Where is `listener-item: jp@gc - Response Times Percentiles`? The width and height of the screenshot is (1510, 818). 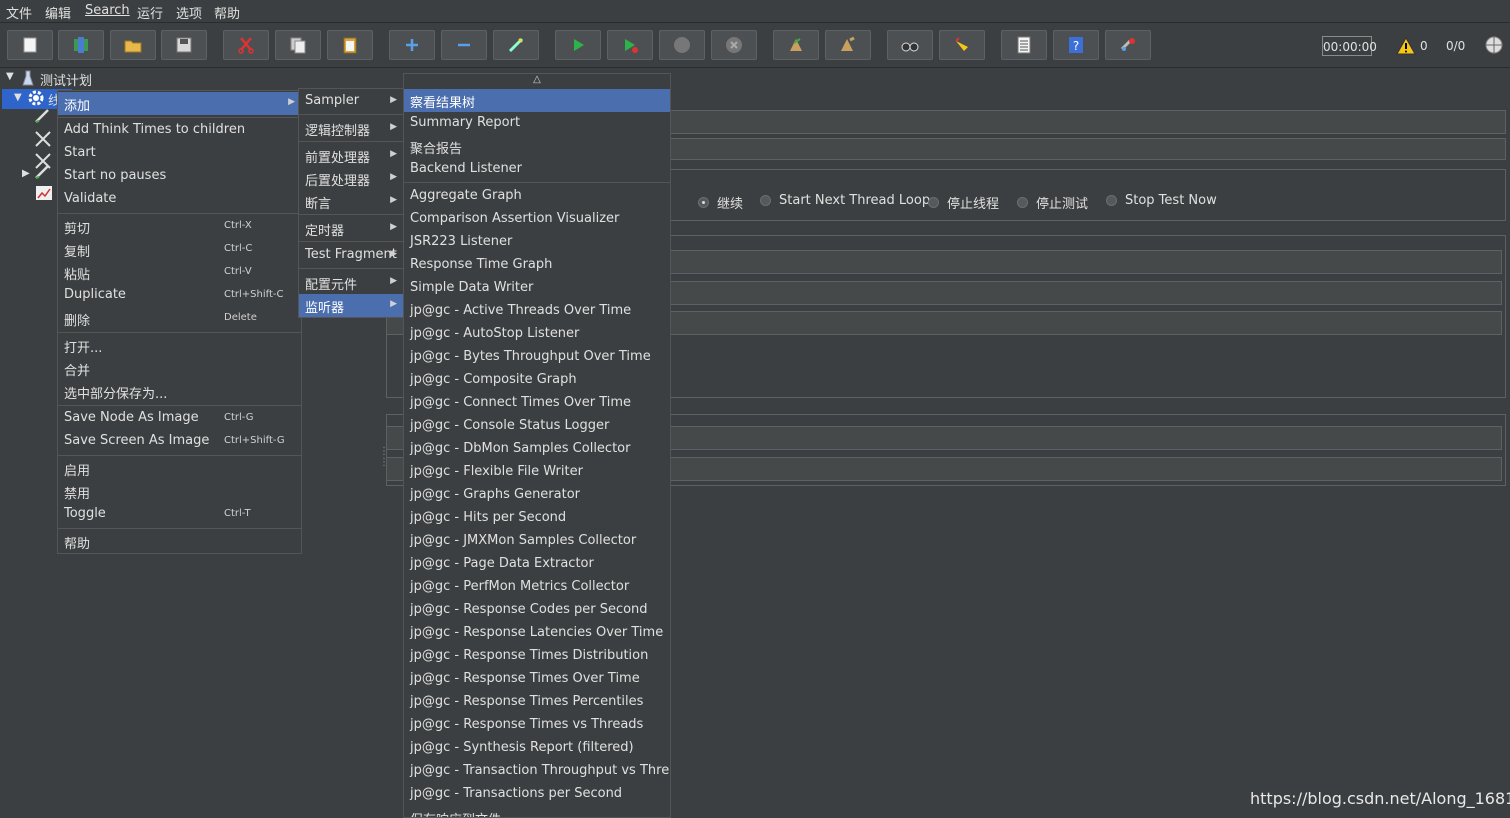 listener-item: jp@gc - Response Times Percentiles is located at coordinates (537, 702).